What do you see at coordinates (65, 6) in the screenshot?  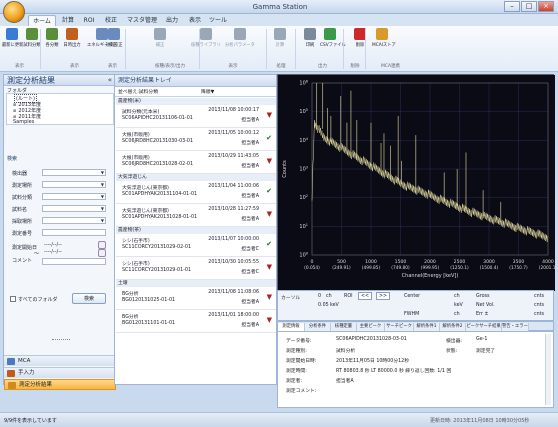 I see `quick-access-toolbar` at bounding box center [65, 6].